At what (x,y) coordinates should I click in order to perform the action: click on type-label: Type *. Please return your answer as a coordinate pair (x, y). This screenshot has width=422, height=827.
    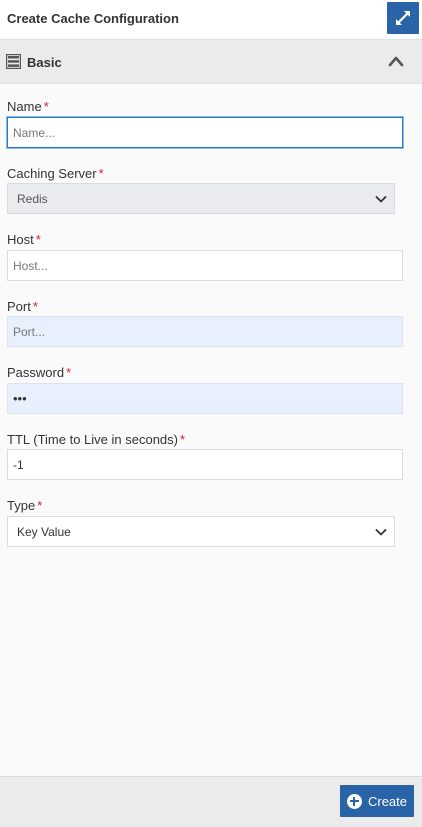
    Looking at the image, I should click on (25, 505).